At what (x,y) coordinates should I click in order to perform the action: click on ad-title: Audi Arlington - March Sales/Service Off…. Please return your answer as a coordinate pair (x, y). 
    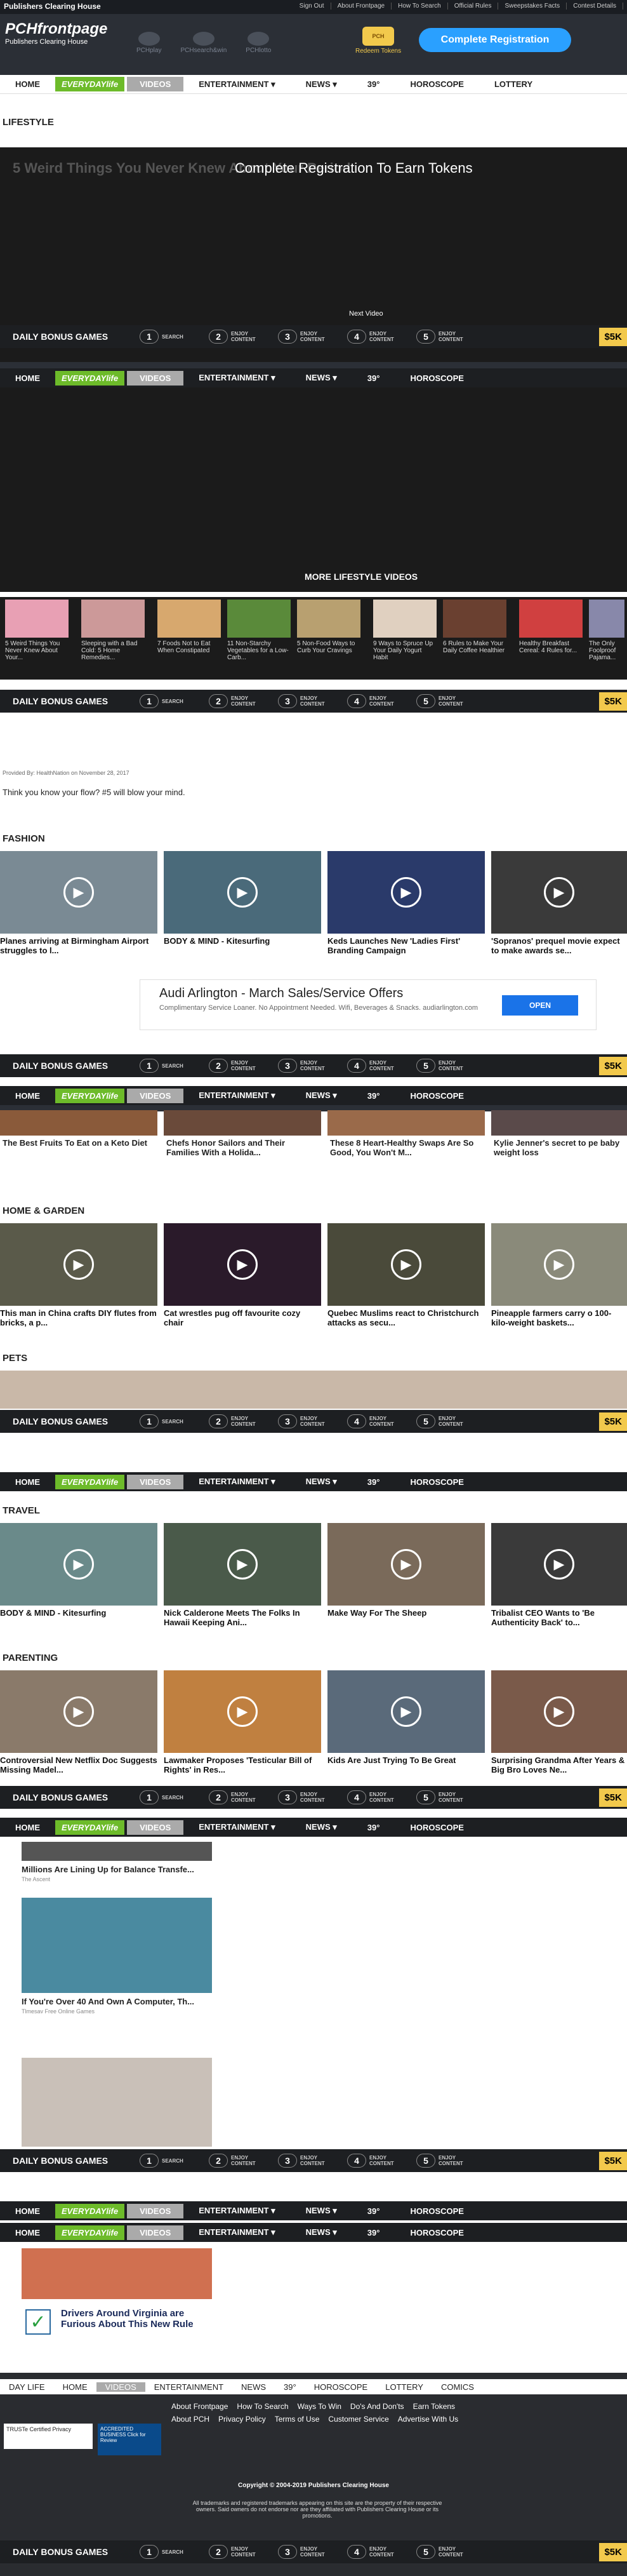
    Looking at the image, I should click on (281, 993).